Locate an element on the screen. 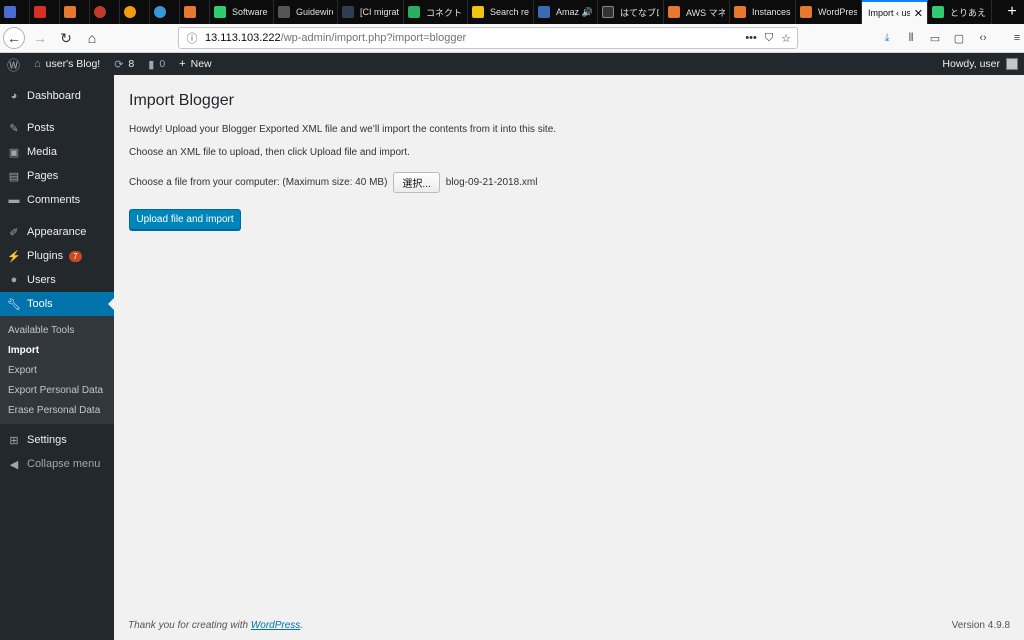 The image size is (1024, 640). drive-icon is located at coordinates (478, 12).